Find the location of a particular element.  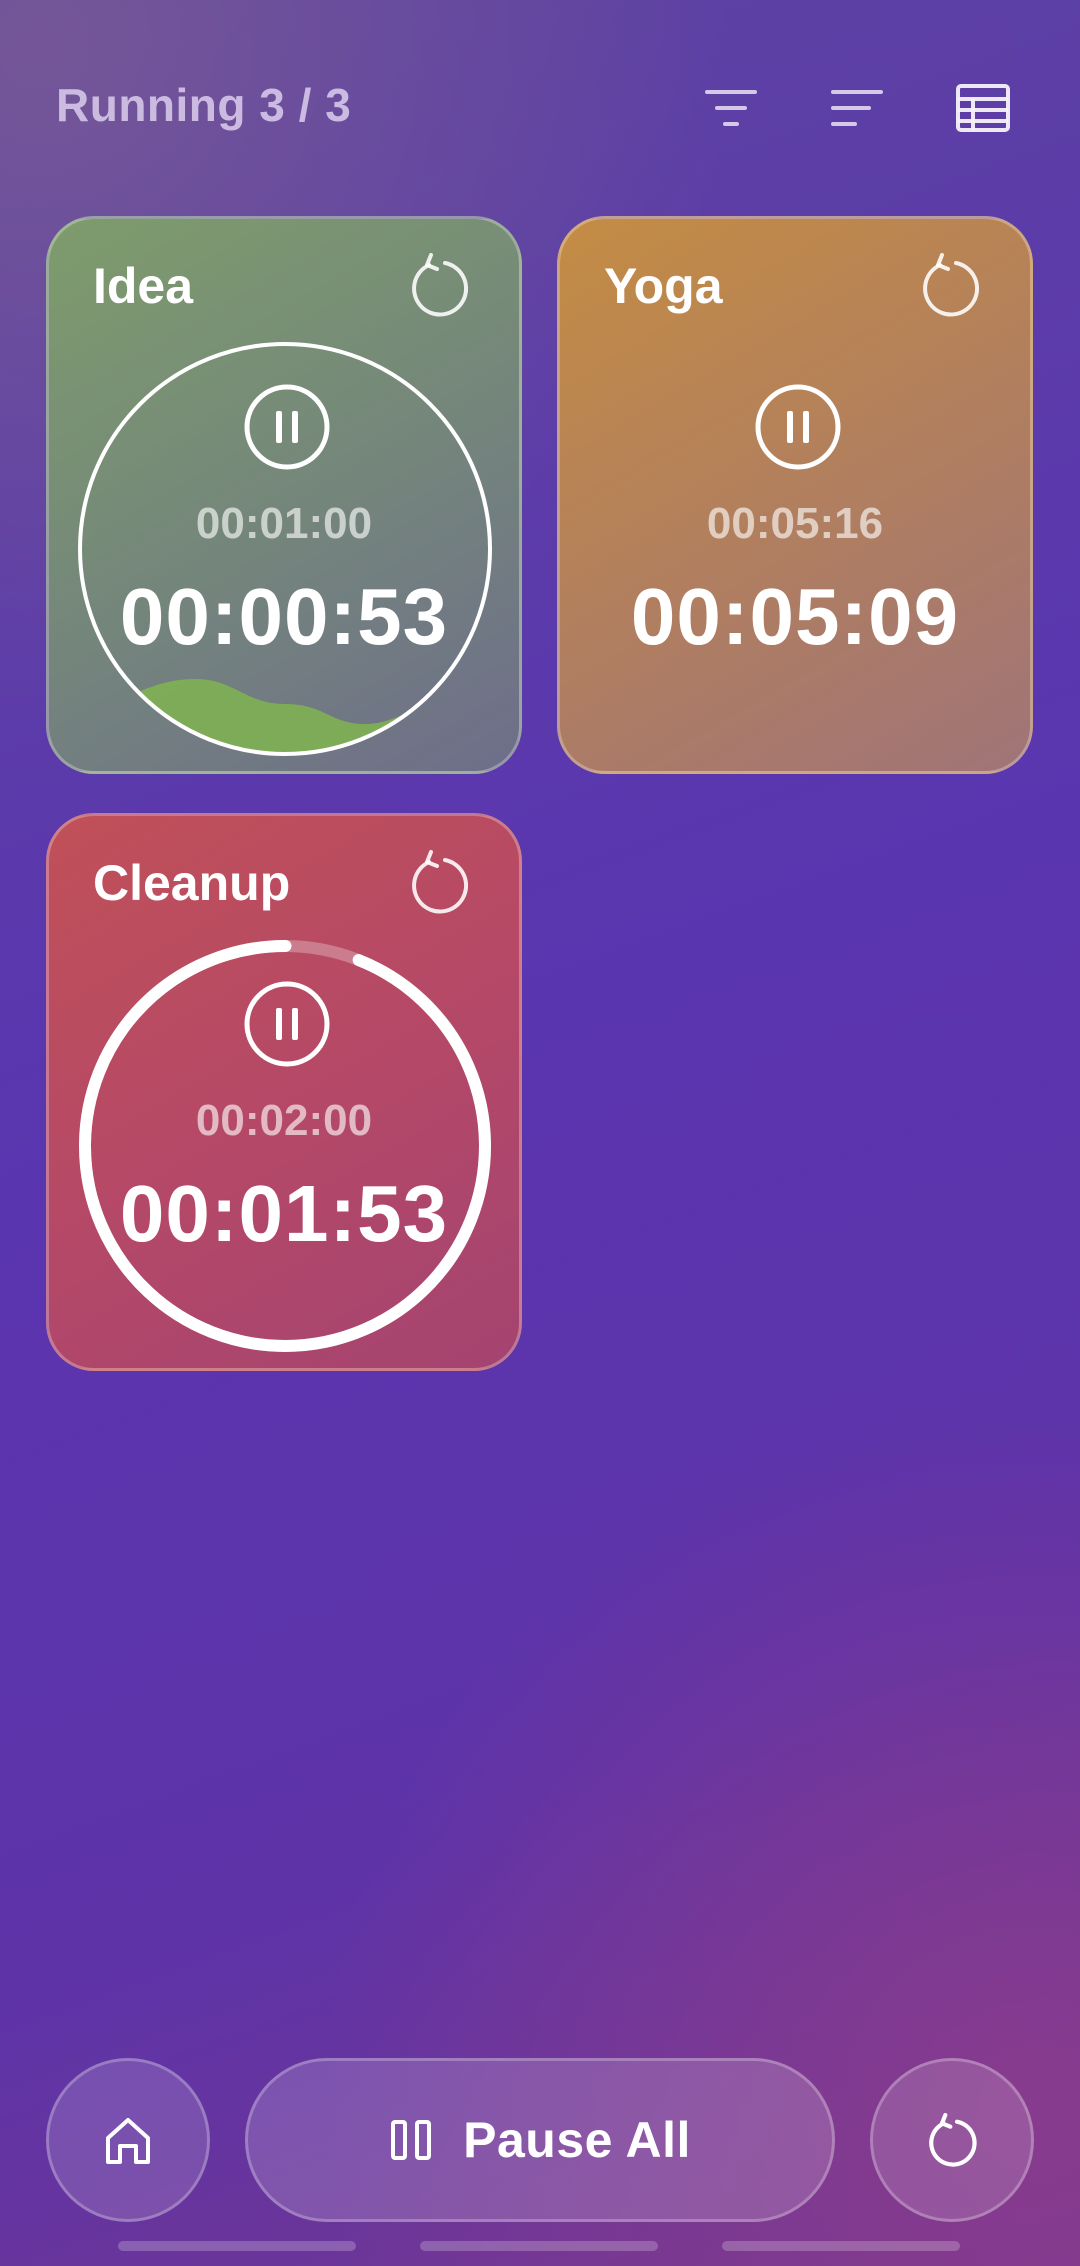

home-icon is located at coordinates (128, 2141).